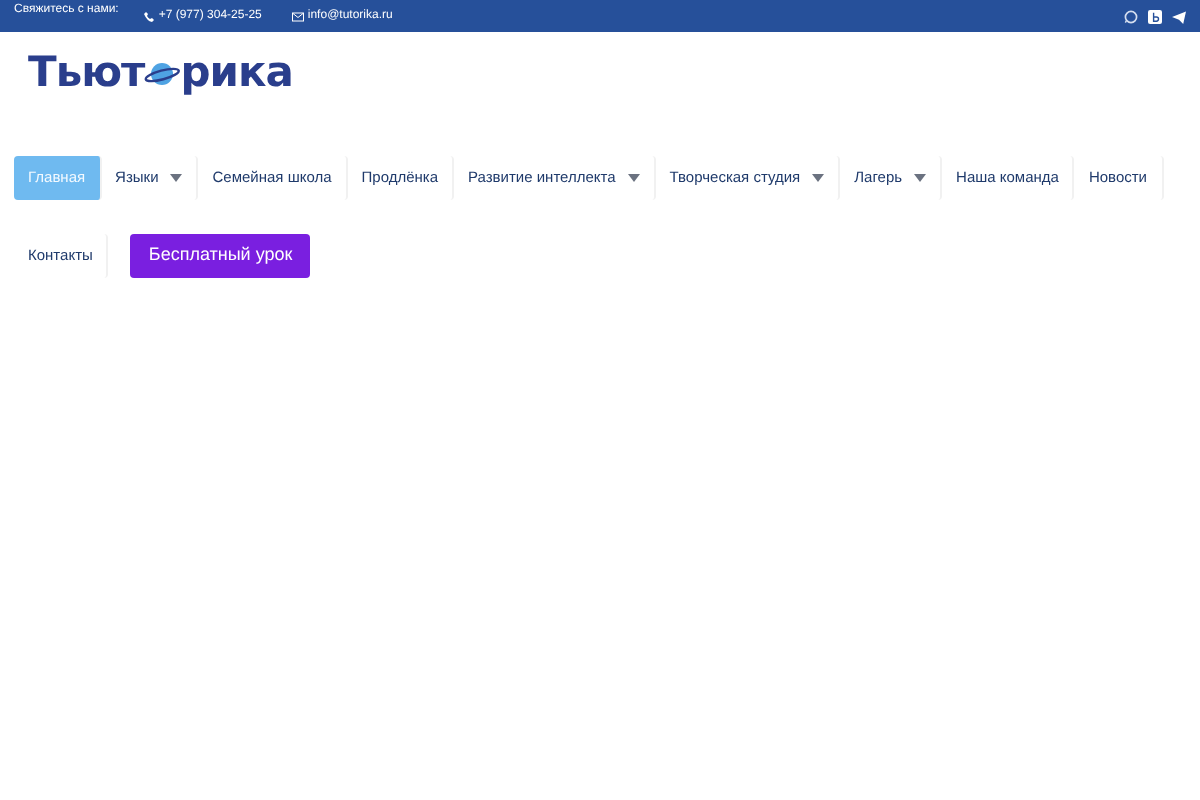  I want to click on logo-text: Тьют, so click(86, 73).